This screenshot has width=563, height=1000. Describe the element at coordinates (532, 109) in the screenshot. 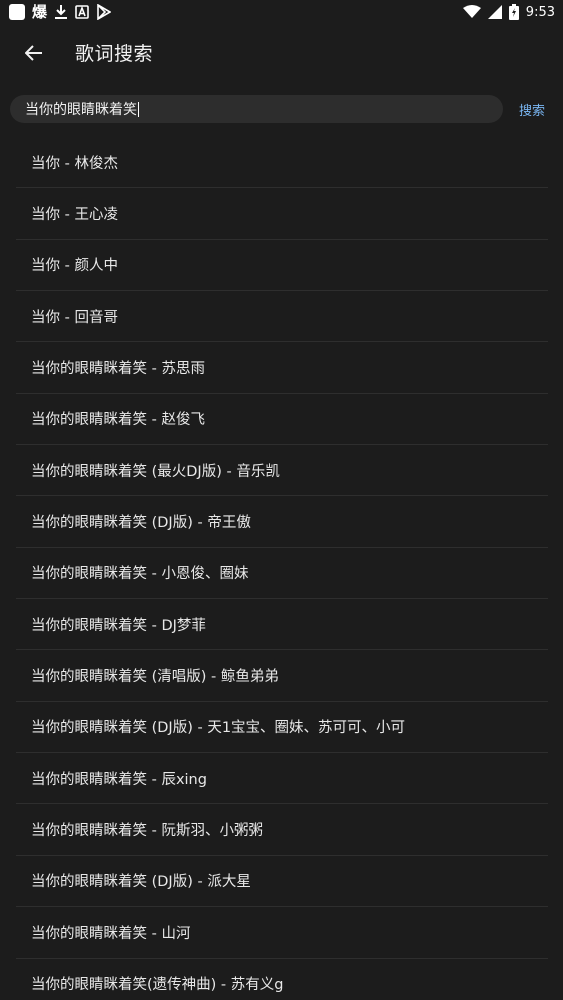

I see `search-button: 搜索` at that location.